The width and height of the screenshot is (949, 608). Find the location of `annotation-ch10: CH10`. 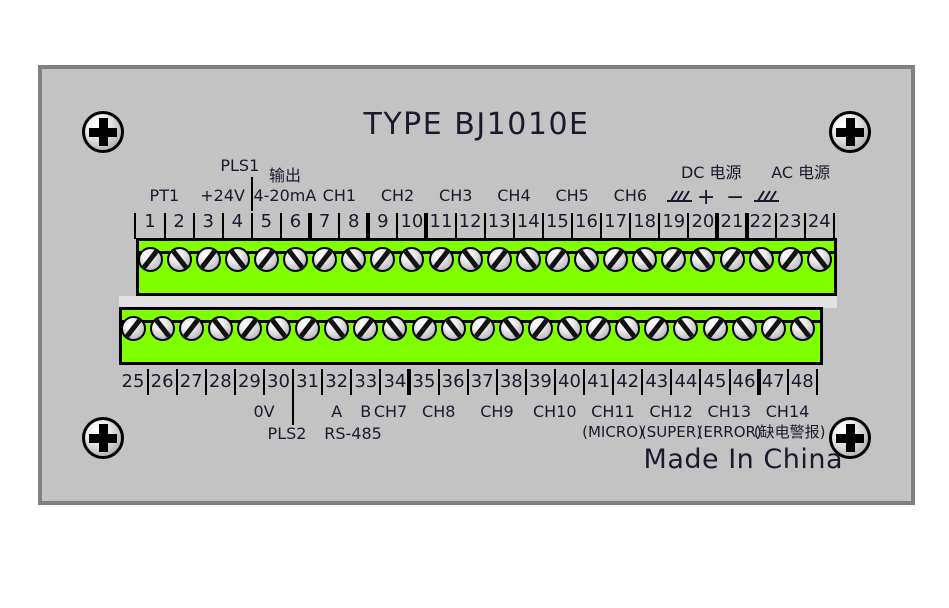

annotation-ch10: CH10 is located at coordinates (554, 411).